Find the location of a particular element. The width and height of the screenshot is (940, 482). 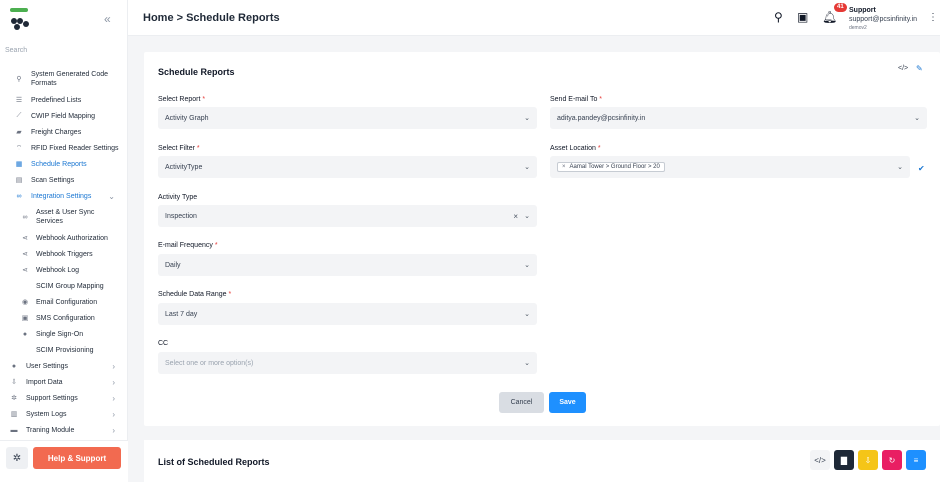

list-icon: ☰ is located at coordinates (19, 100).